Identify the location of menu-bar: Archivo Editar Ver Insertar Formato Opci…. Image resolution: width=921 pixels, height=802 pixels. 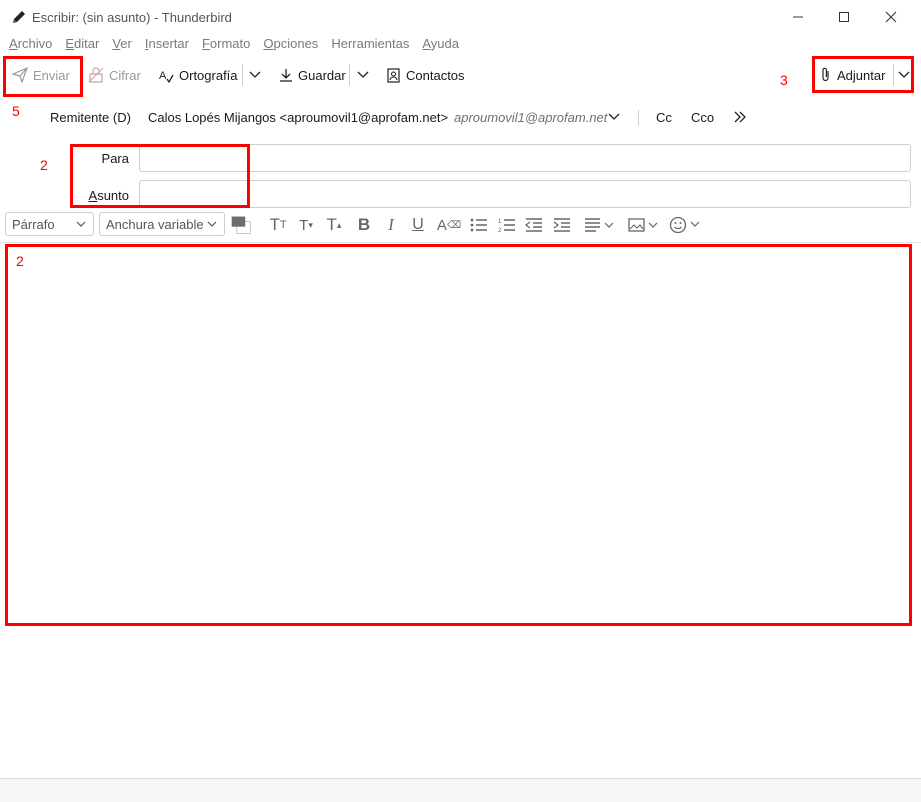
(460, 44).